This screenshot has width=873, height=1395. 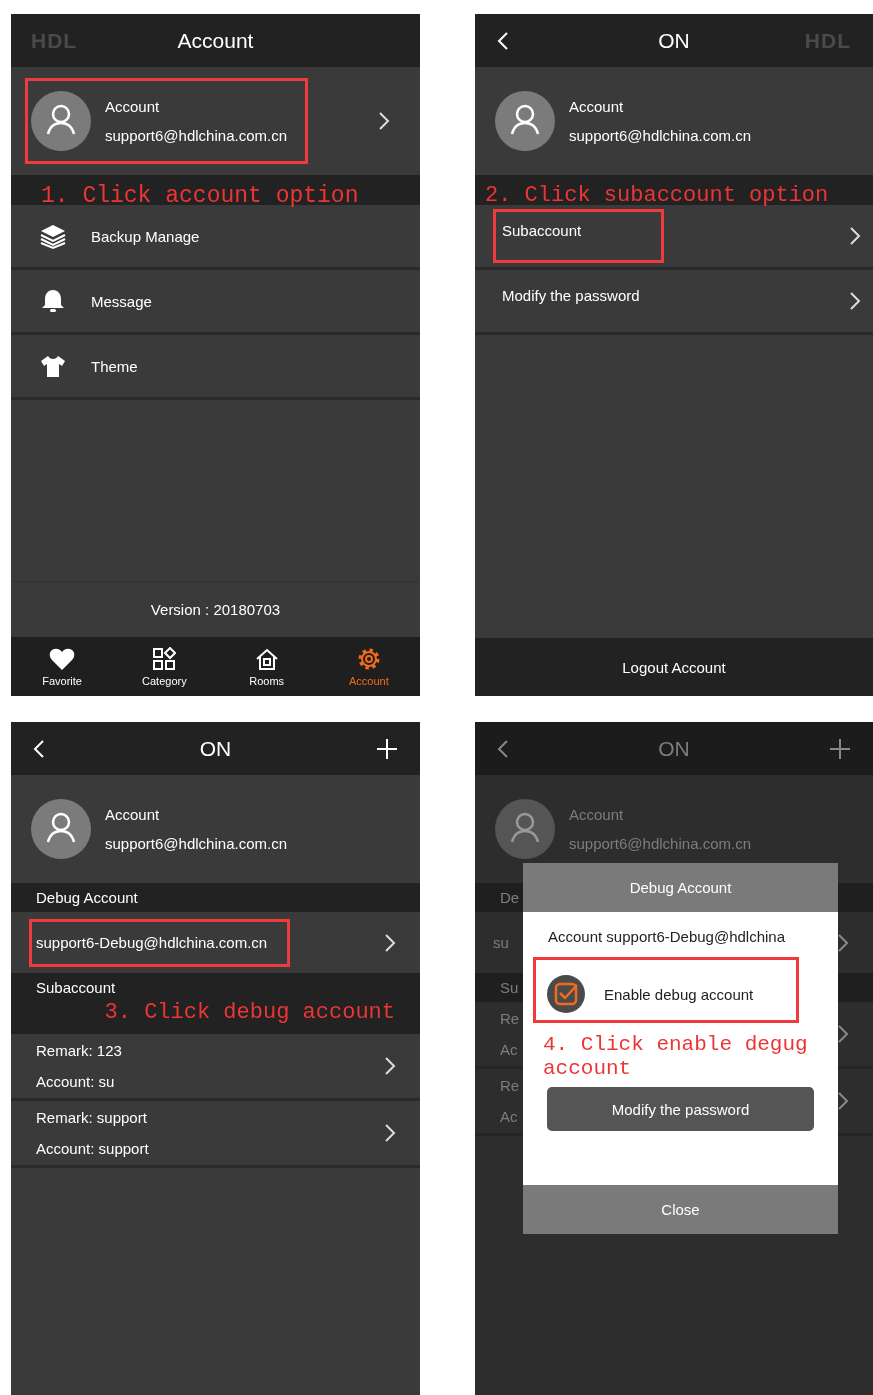 What do you see at coordinates (680, 1209) in the screenshot?
I see `close-button: Close` at bounding box center [680, 1209].